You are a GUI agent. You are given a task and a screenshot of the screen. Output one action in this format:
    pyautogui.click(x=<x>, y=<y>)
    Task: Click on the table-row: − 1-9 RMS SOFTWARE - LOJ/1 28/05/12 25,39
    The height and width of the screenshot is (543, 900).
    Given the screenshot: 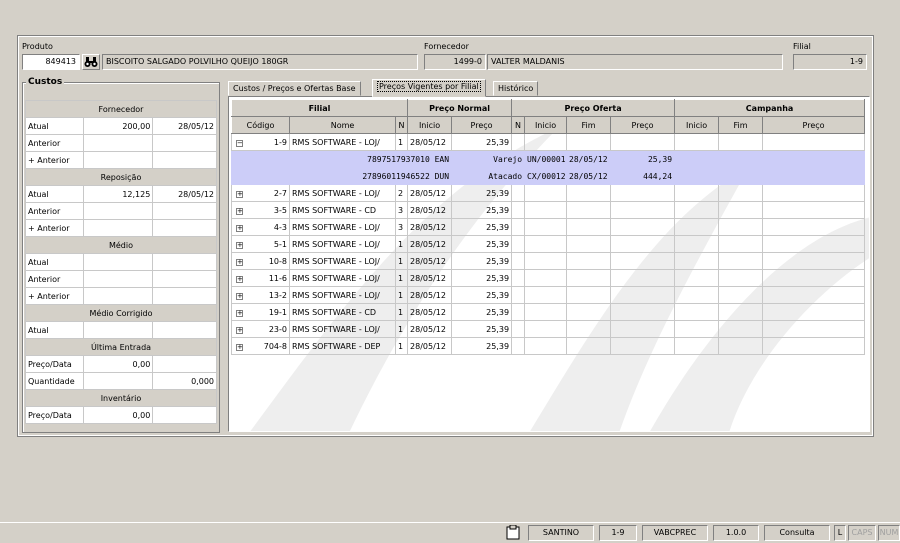 What is the action you would take?
    pyautogui.click(x=548, y=142)
    